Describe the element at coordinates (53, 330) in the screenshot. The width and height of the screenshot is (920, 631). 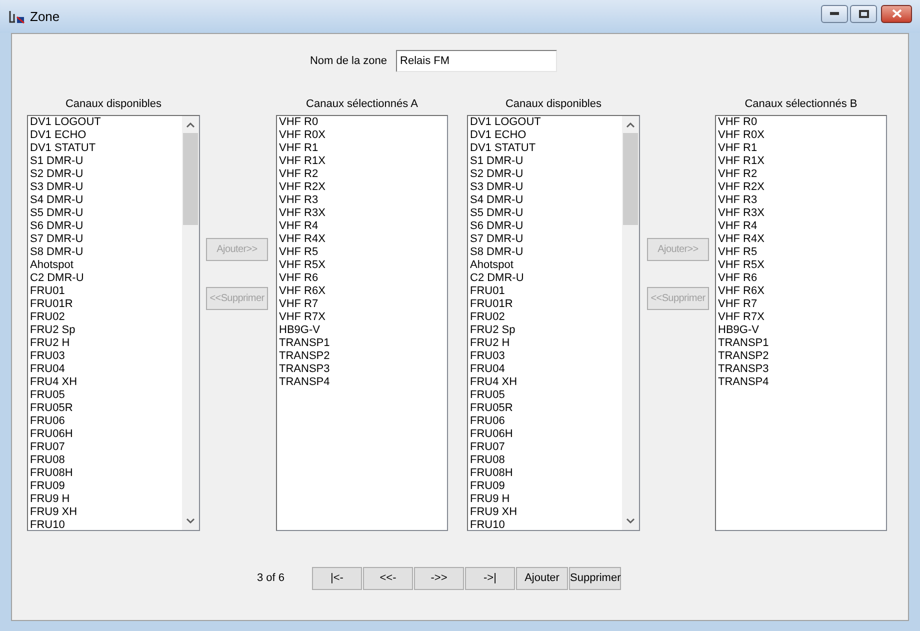
I see `list-item: FRU2 Sp` at that location.